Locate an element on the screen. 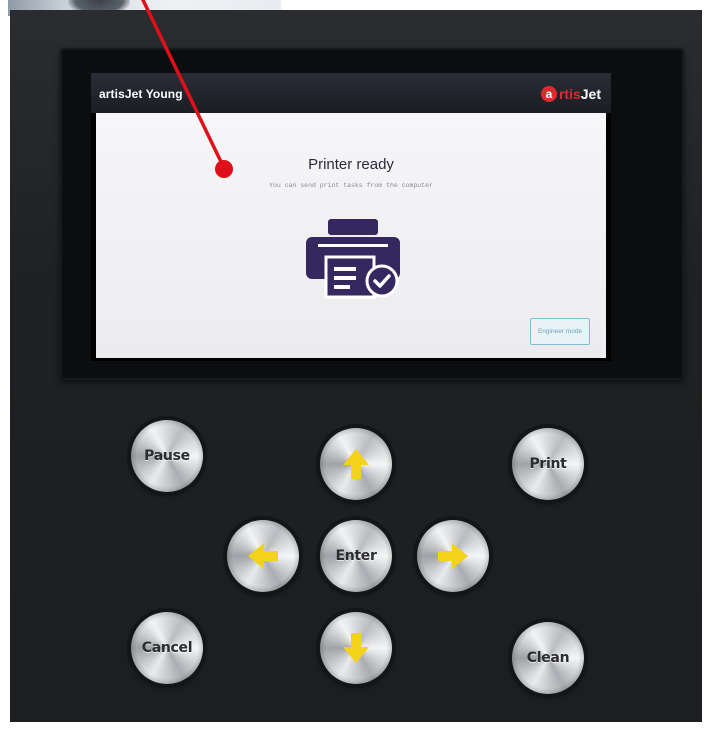  status-title: Printer ready is located at coordinates (351, 164).